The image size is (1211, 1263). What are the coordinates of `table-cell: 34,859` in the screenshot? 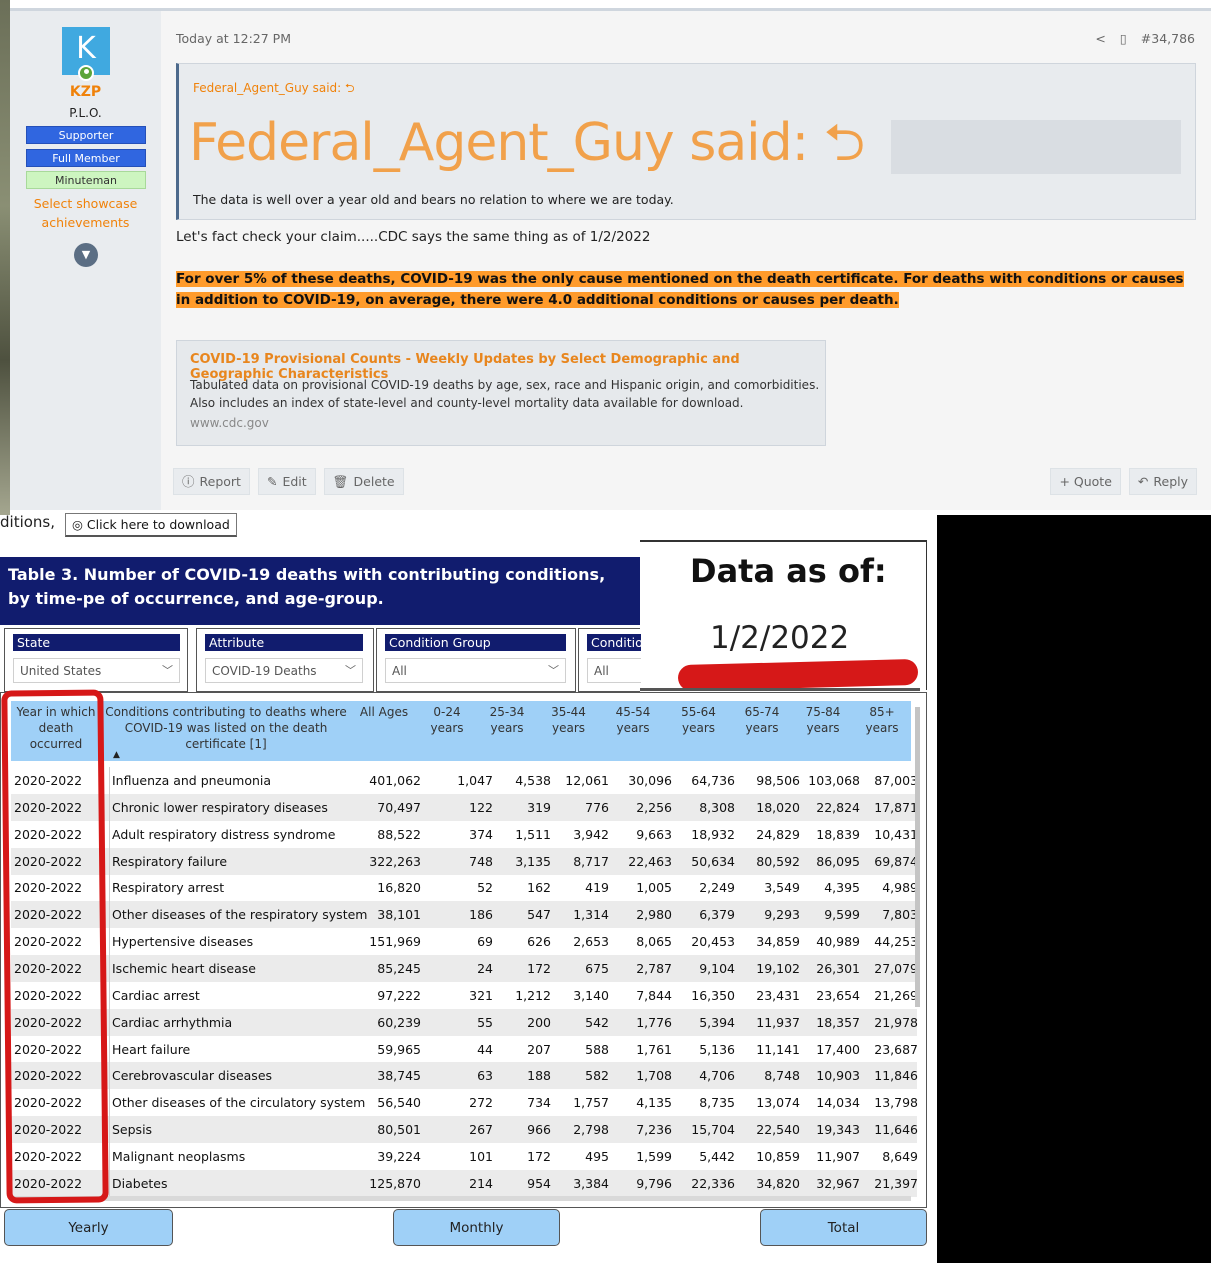 It's located at (778, 942).